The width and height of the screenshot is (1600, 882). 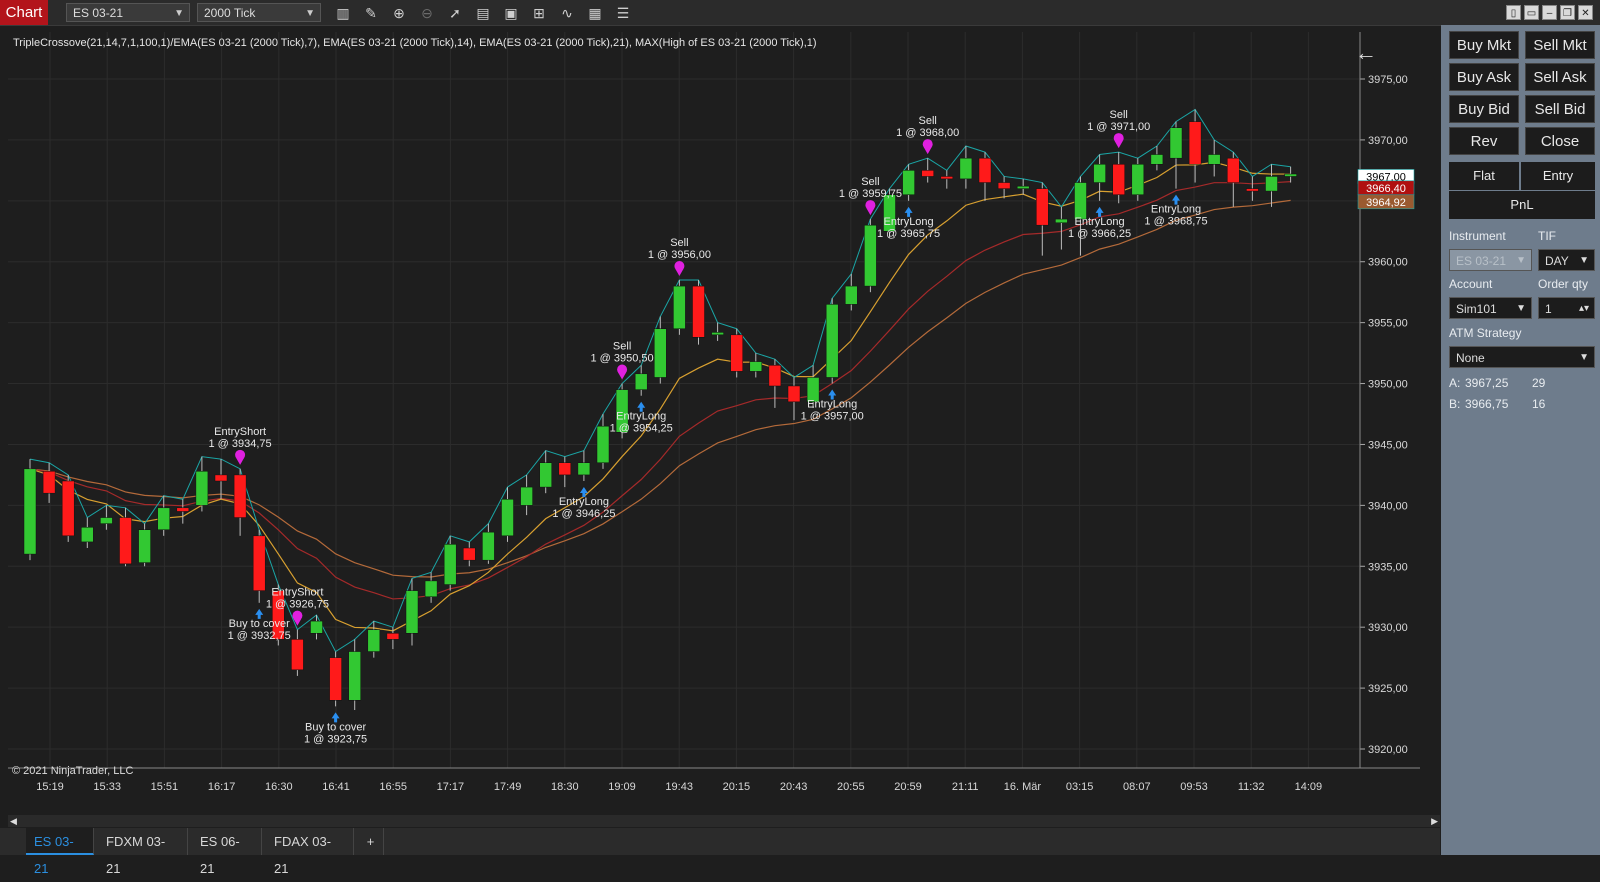 I want to click on crosshair-icon: ⊞, so click(x=539, y=13).